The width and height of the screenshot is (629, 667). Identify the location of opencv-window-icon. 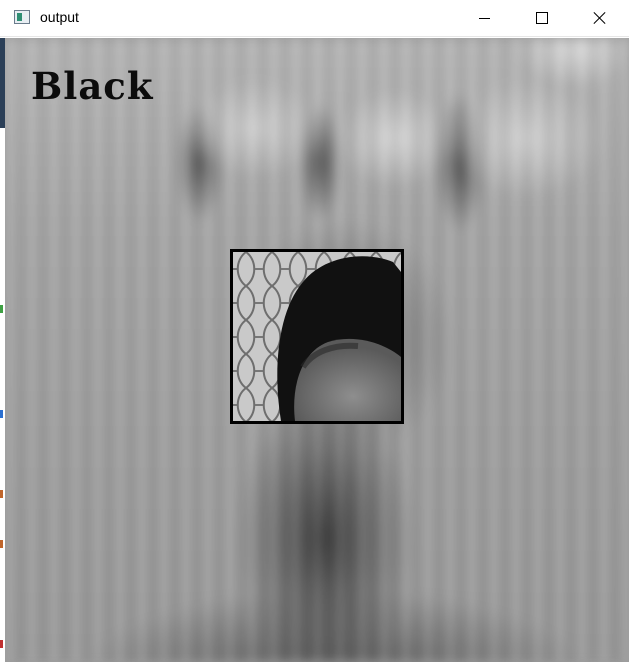
(22, 17).